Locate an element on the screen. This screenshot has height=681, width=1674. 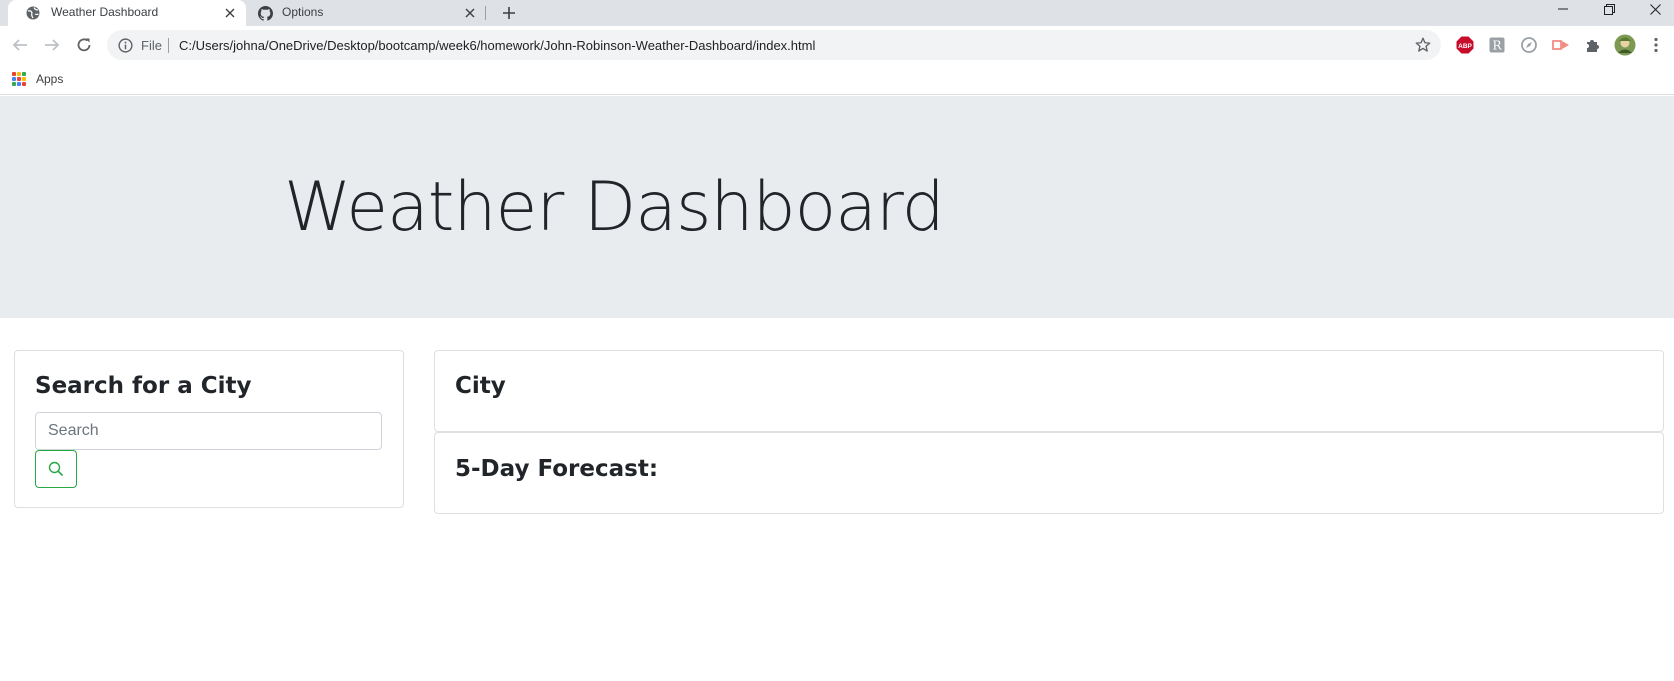
new-tab-button is located at coordinates (509, 13).